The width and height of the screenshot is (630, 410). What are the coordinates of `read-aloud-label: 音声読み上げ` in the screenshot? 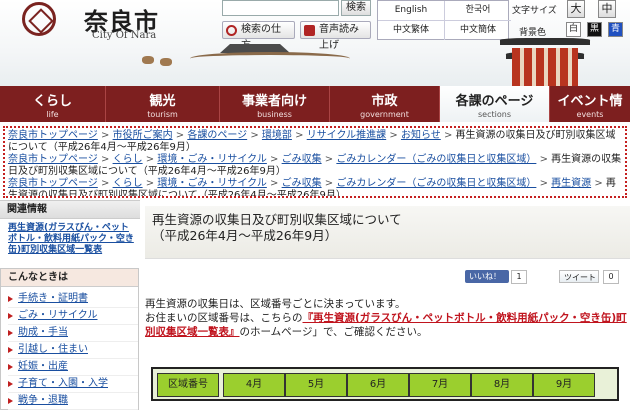 It's located at (339, 37).